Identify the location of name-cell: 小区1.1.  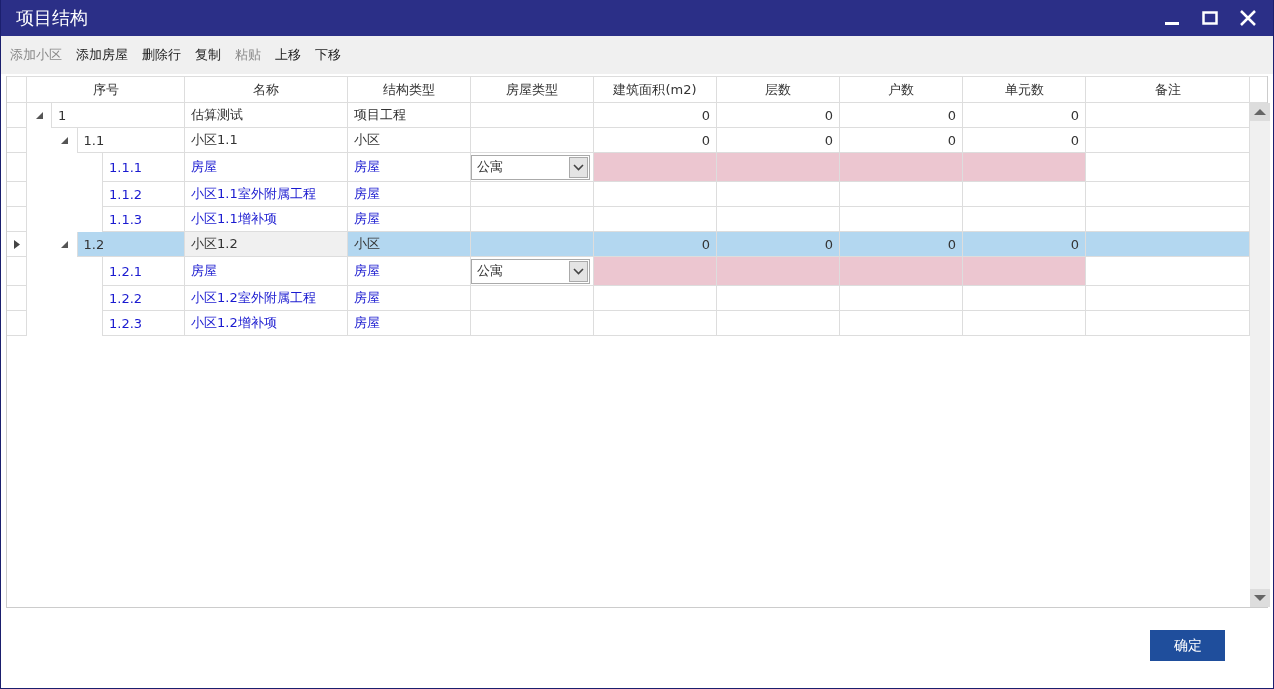
(266, 140).